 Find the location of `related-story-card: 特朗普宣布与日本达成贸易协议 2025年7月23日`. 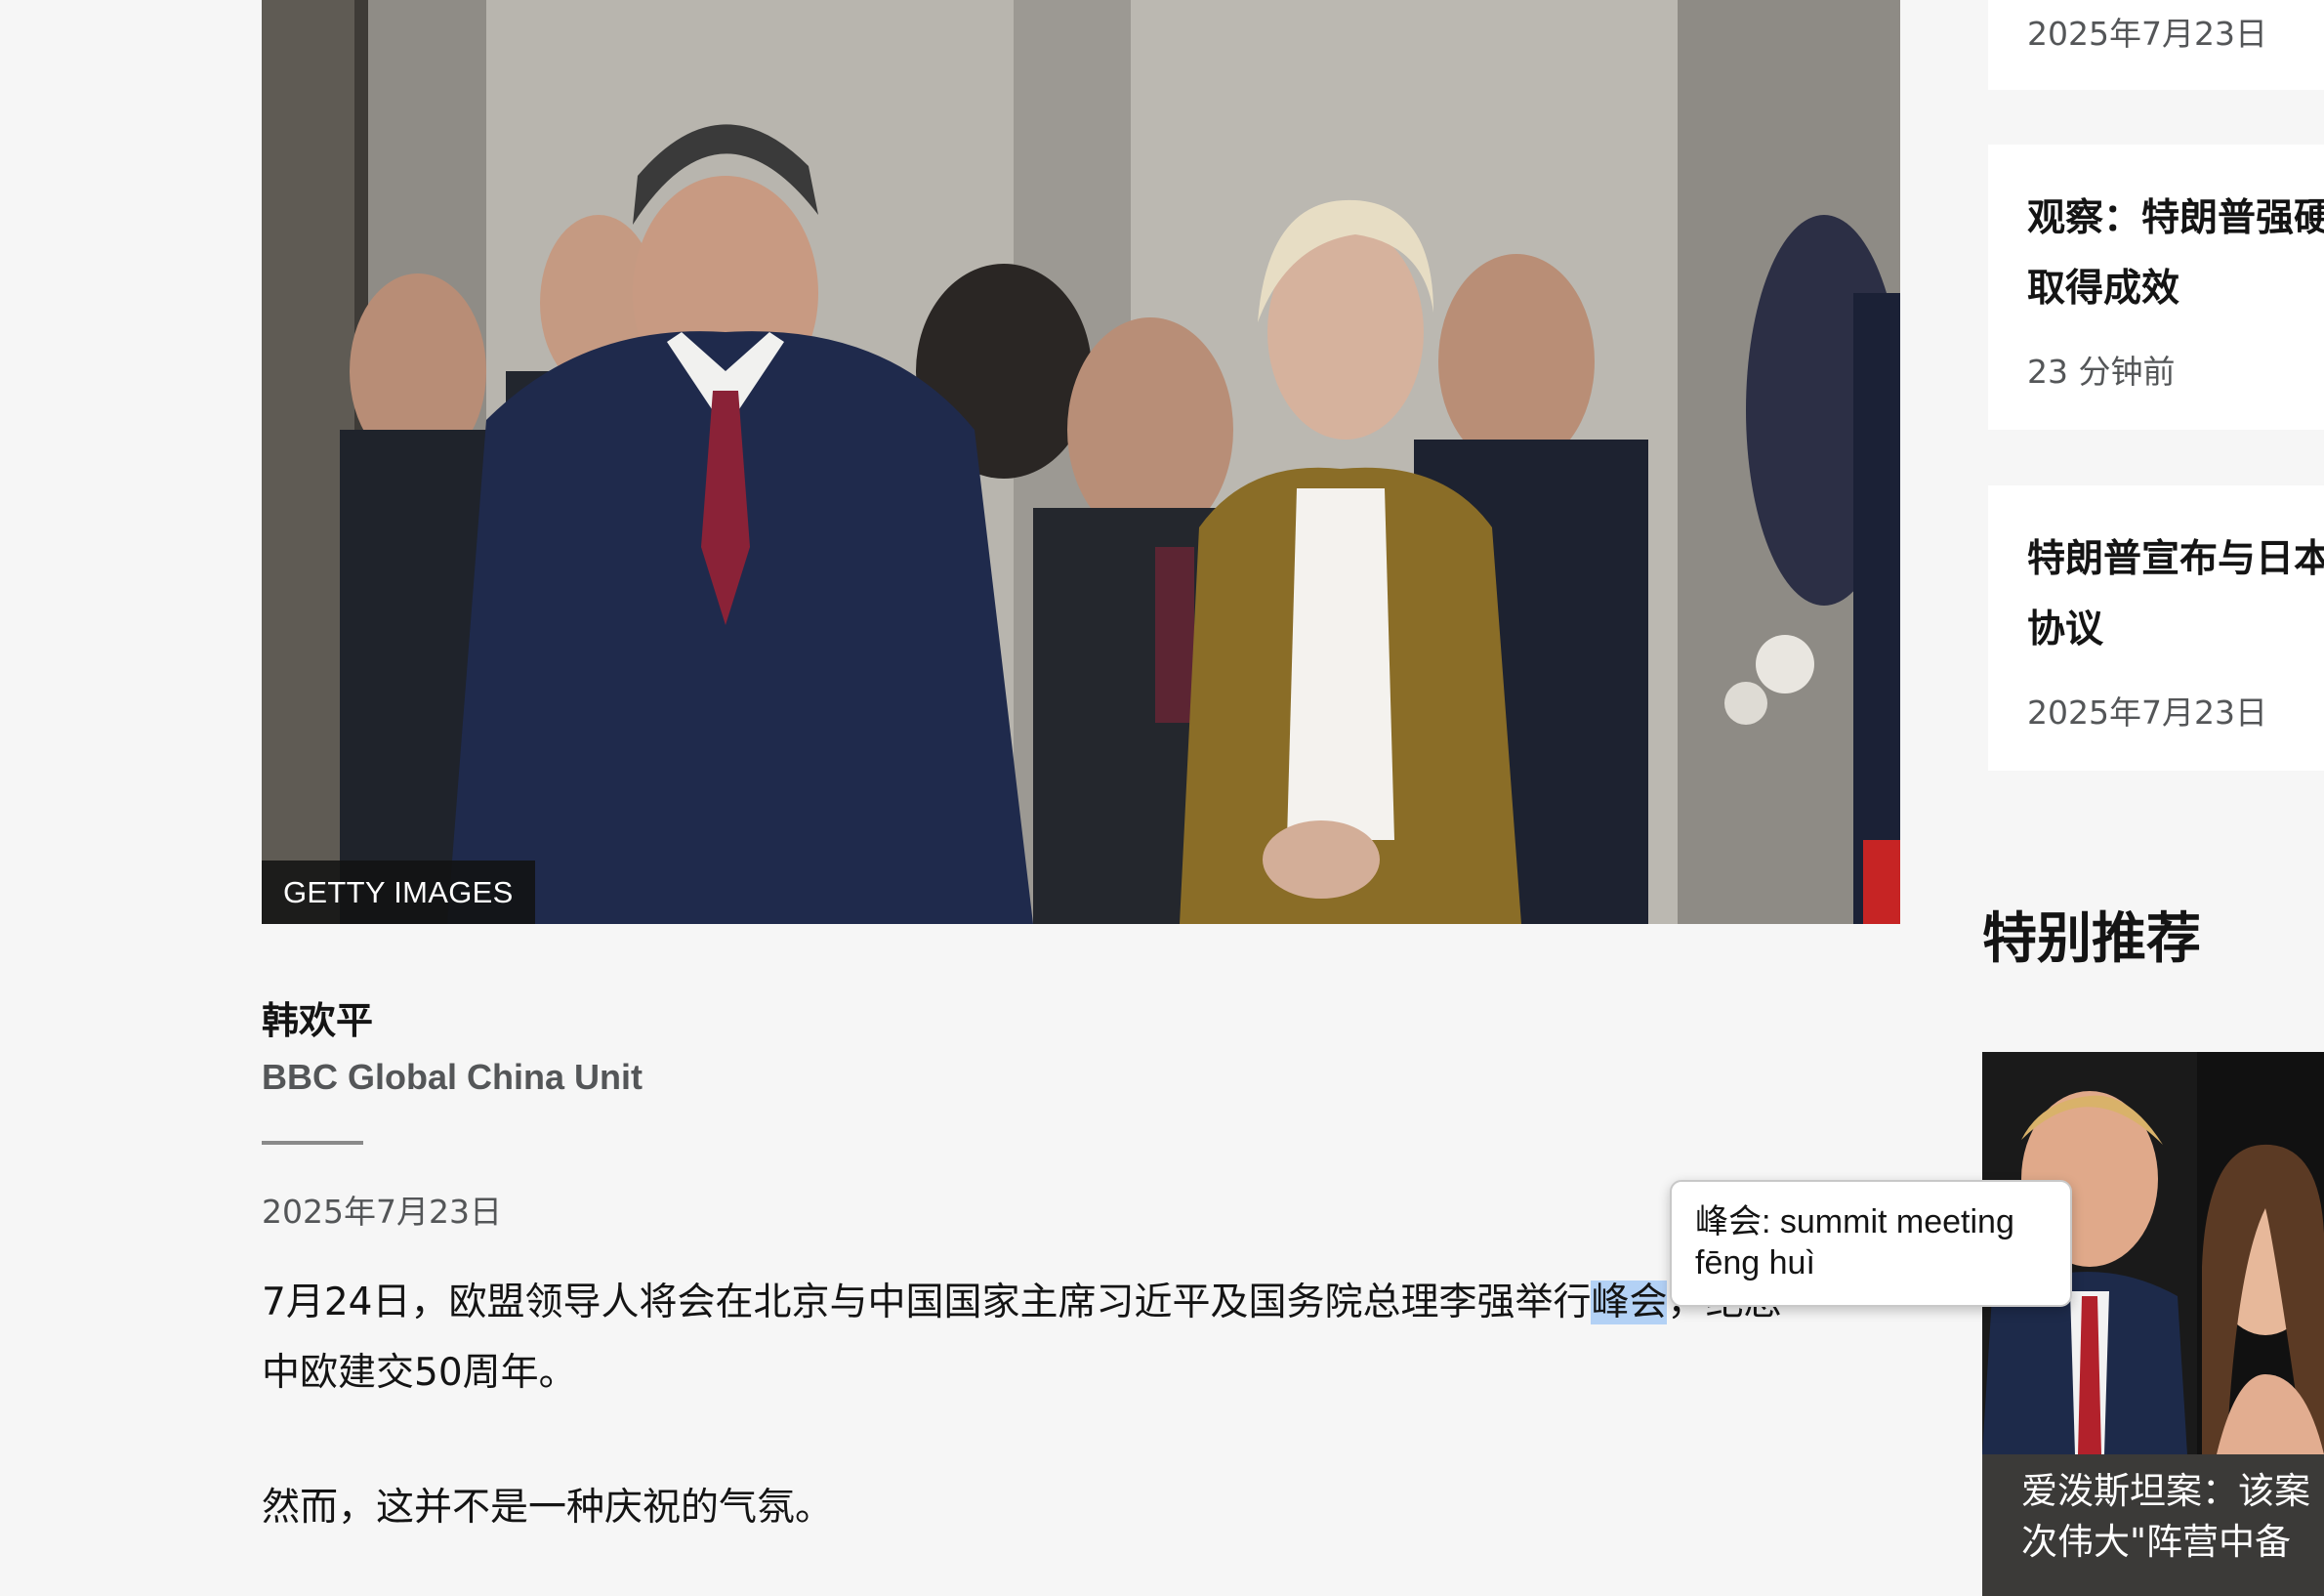

related-story-card: 特朗普宣布与日本达成贸易协议 2025年7月23日 is located at coordinates (2156, 628).